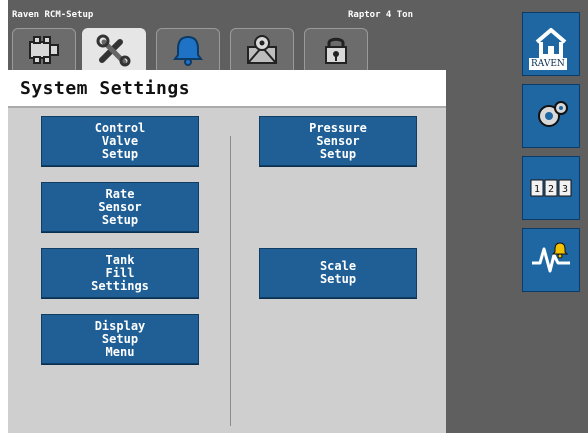 This screenshot has width=588, height=433. Describe the element at coordinates (53, 15) in the screenshot. I see `app-title: Raven RCM-Setup` at that location.